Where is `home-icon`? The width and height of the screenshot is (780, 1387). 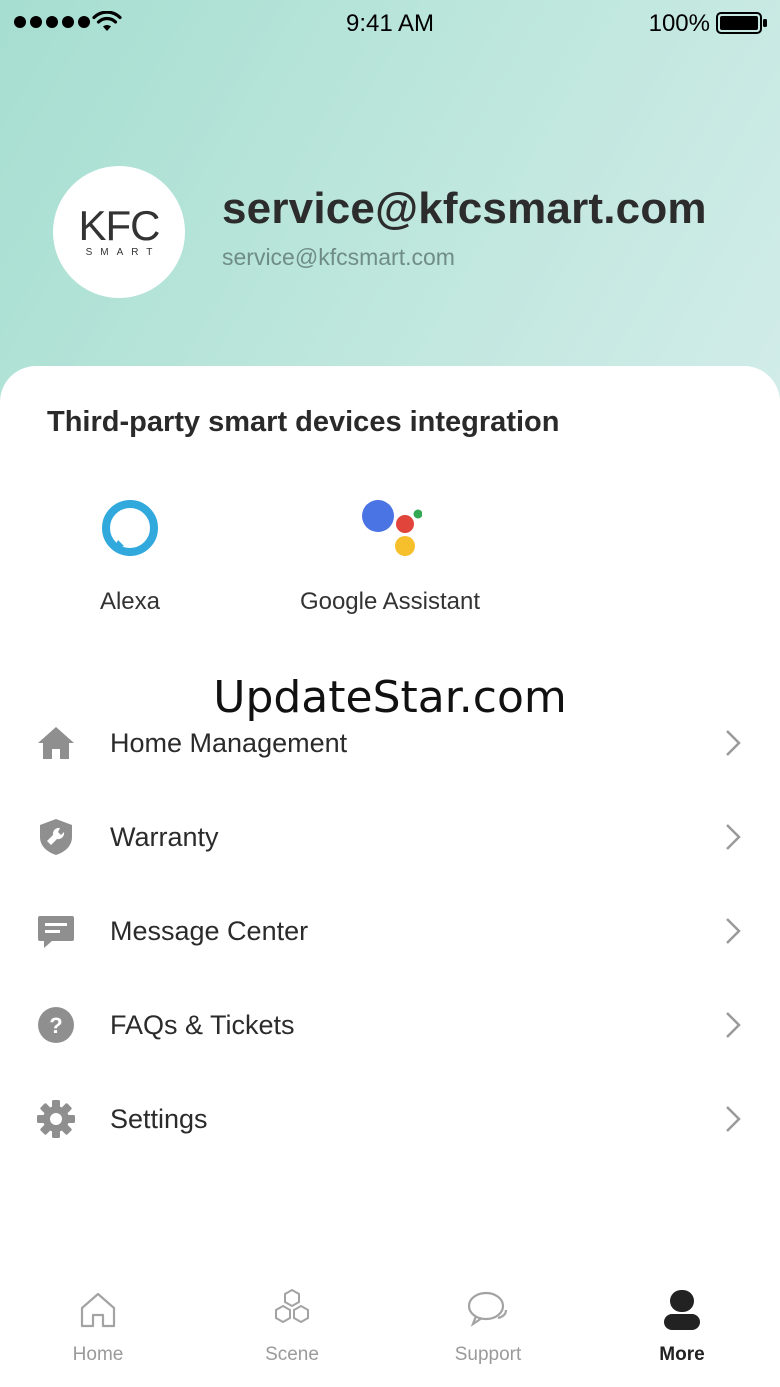
home-icon is located at coordinates (56, 743).